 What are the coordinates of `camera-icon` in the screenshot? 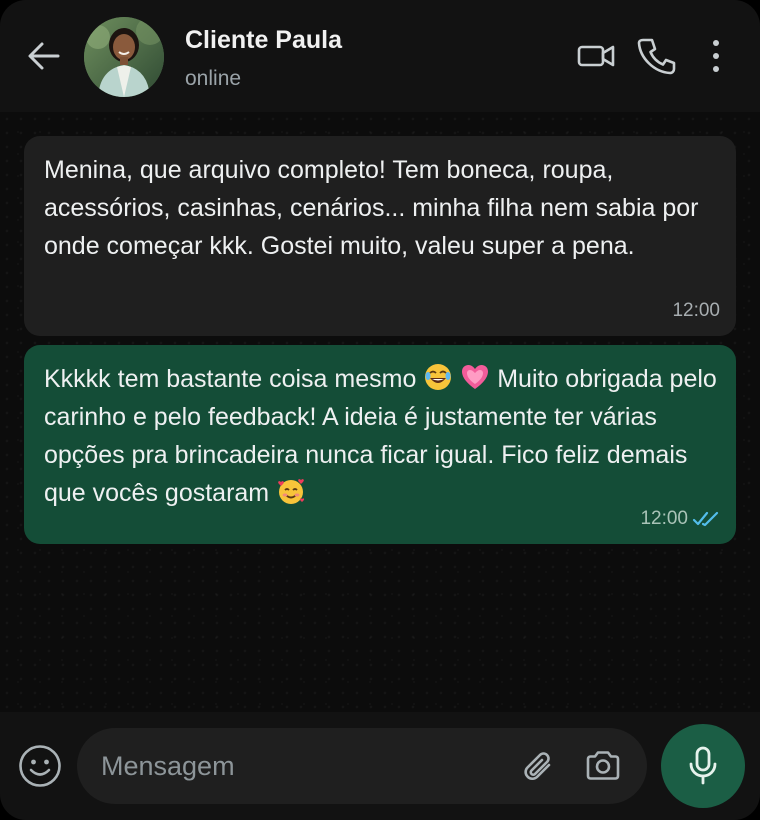 It's located at (603, 766).